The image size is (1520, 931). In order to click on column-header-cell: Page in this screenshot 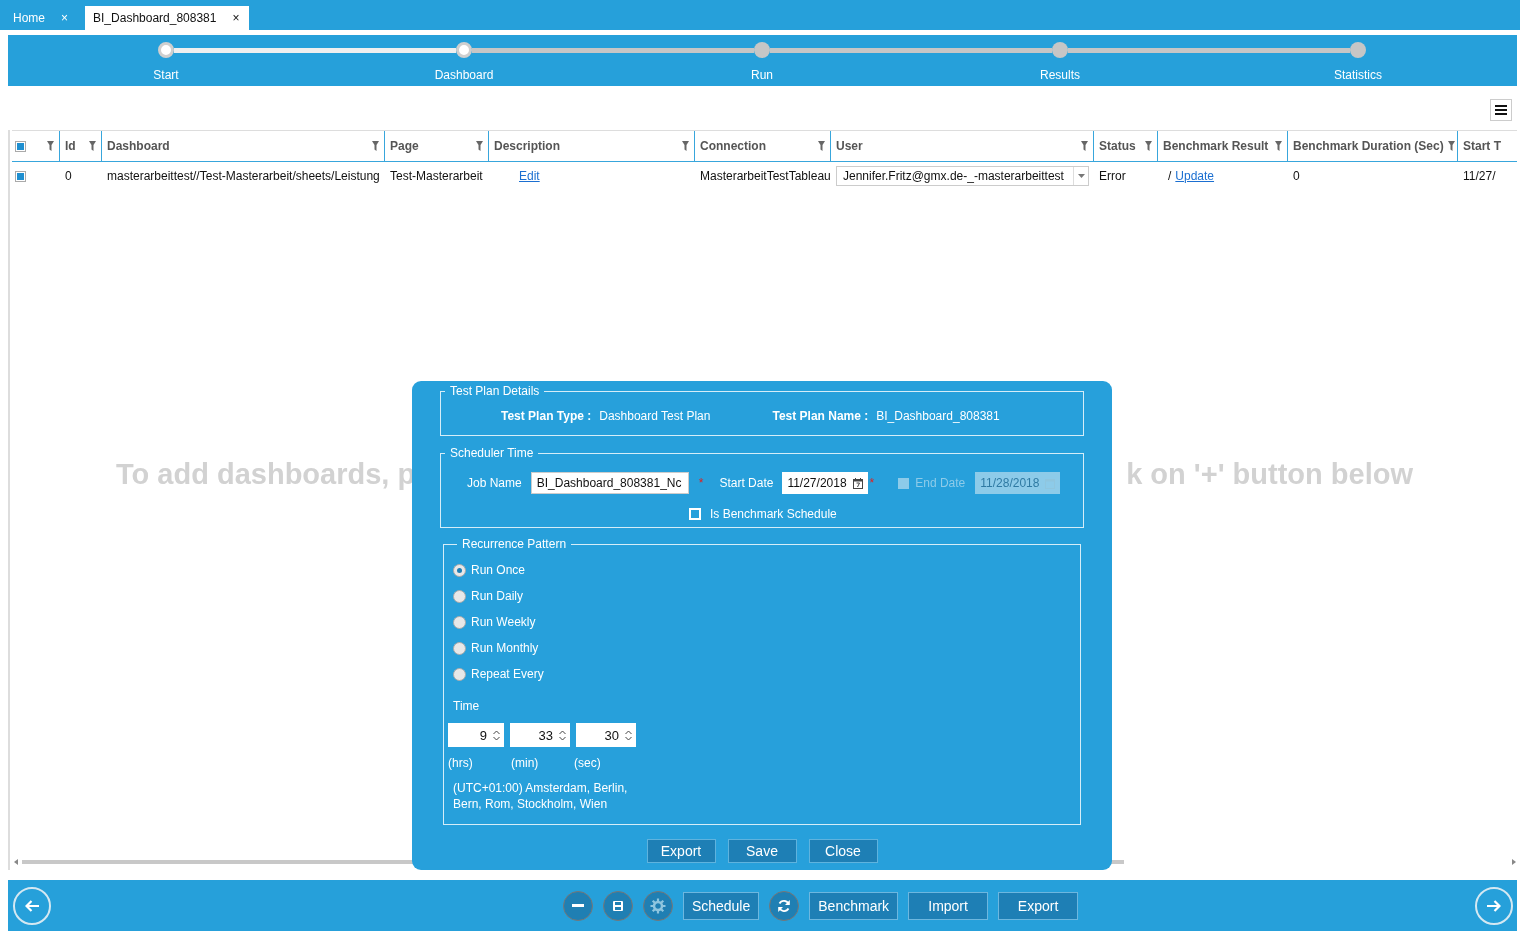, I will do `click(437, 146)`.